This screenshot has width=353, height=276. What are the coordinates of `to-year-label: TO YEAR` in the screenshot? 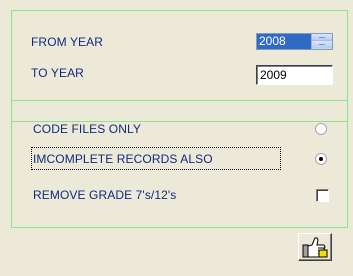 It's located at (57, 73).